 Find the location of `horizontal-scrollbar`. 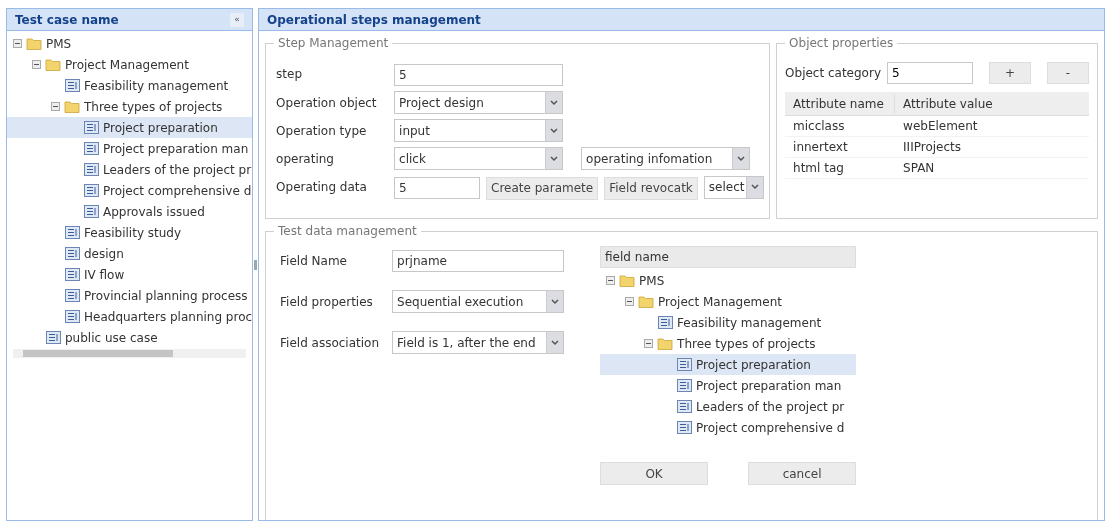

horizontal-scrollbar is located at coordinates (130, 353).